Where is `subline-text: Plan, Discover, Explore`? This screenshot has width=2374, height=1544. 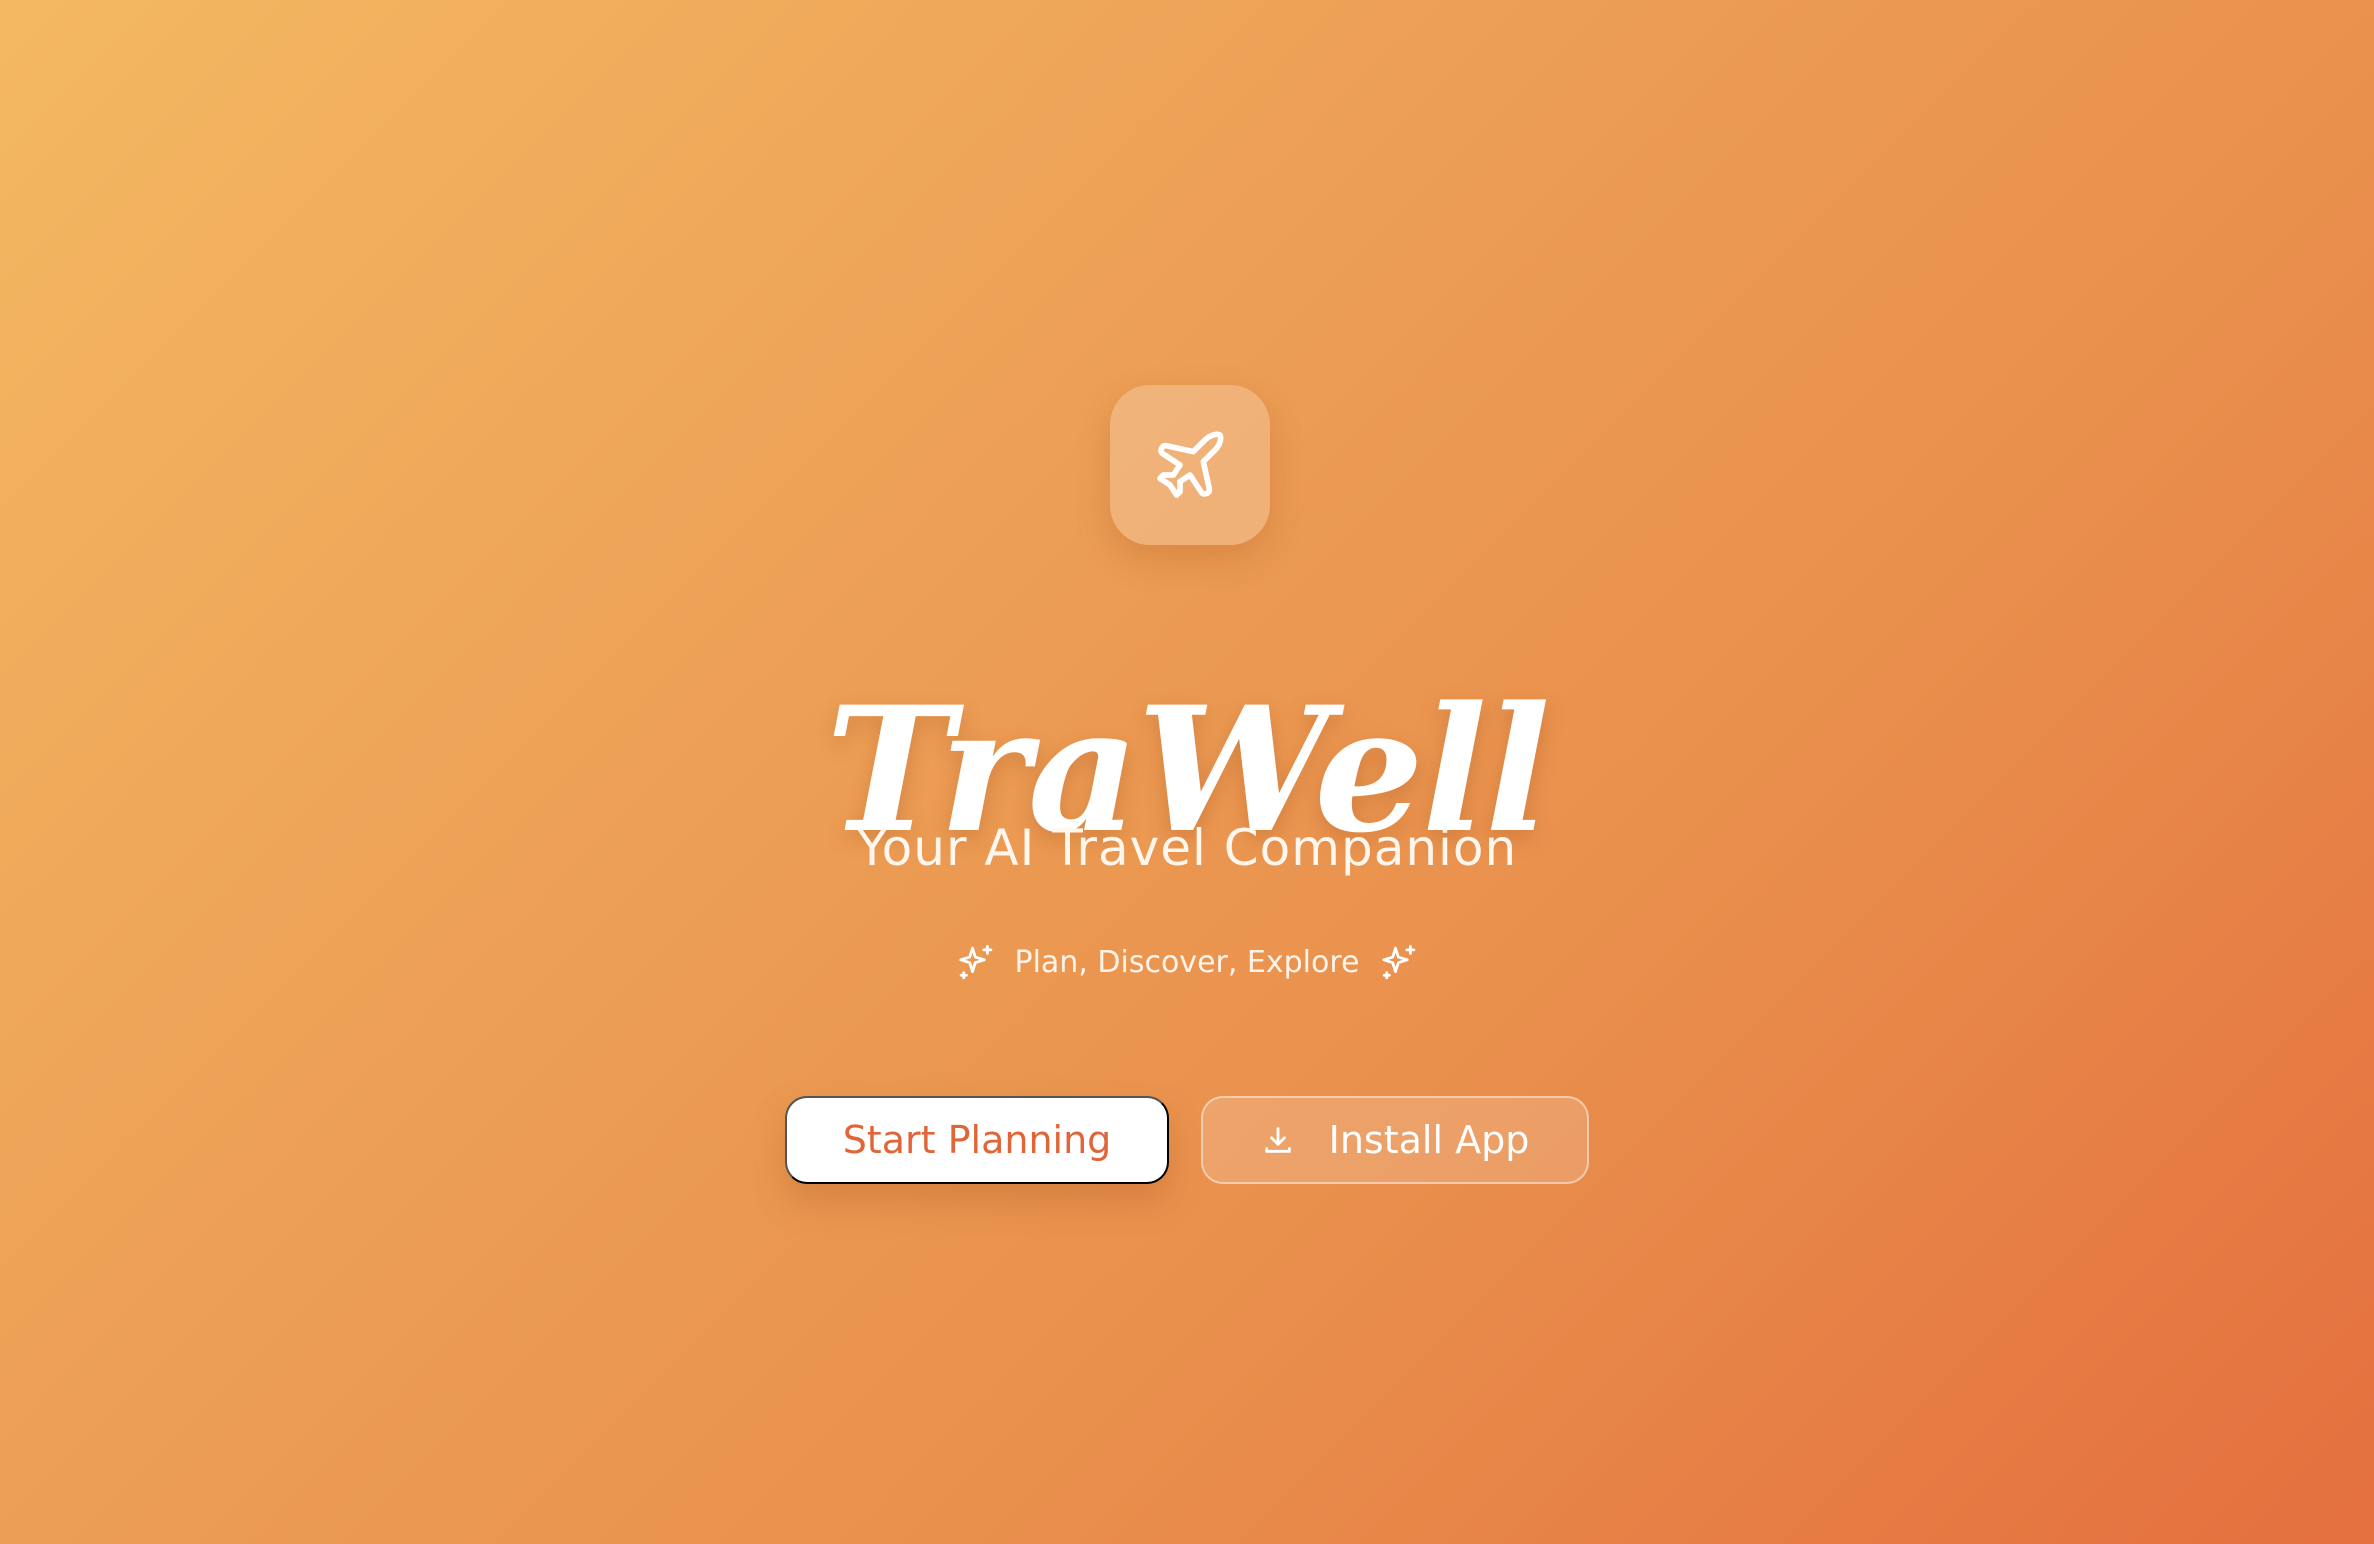
subline-text: Plan, Discover, Explore is located at coordinates (1187, 962).